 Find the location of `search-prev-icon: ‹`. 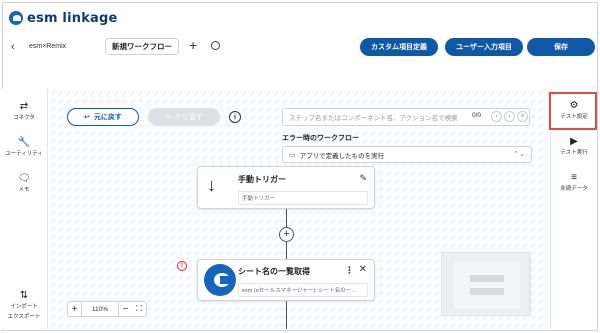

search-prev-icon: ‹ is located at coordinates (496, 116).